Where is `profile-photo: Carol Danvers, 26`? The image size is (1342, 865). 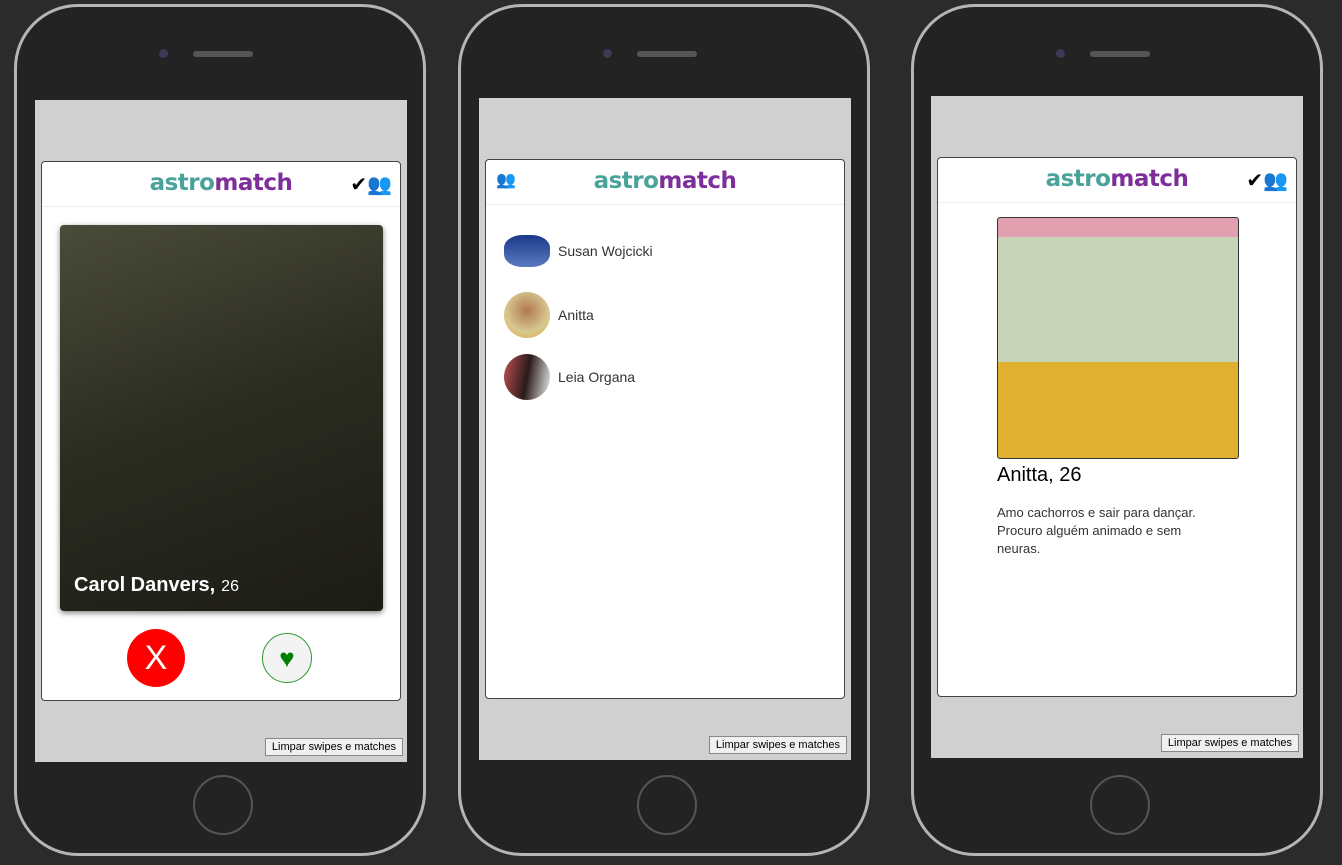
profile-photo: Carol Danvers, 26 is located at coordinates (221, 418).